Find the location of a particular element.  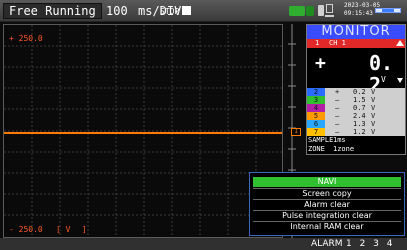

channel-row: 2 + 0.2 V is located at coordinates (356, 92).